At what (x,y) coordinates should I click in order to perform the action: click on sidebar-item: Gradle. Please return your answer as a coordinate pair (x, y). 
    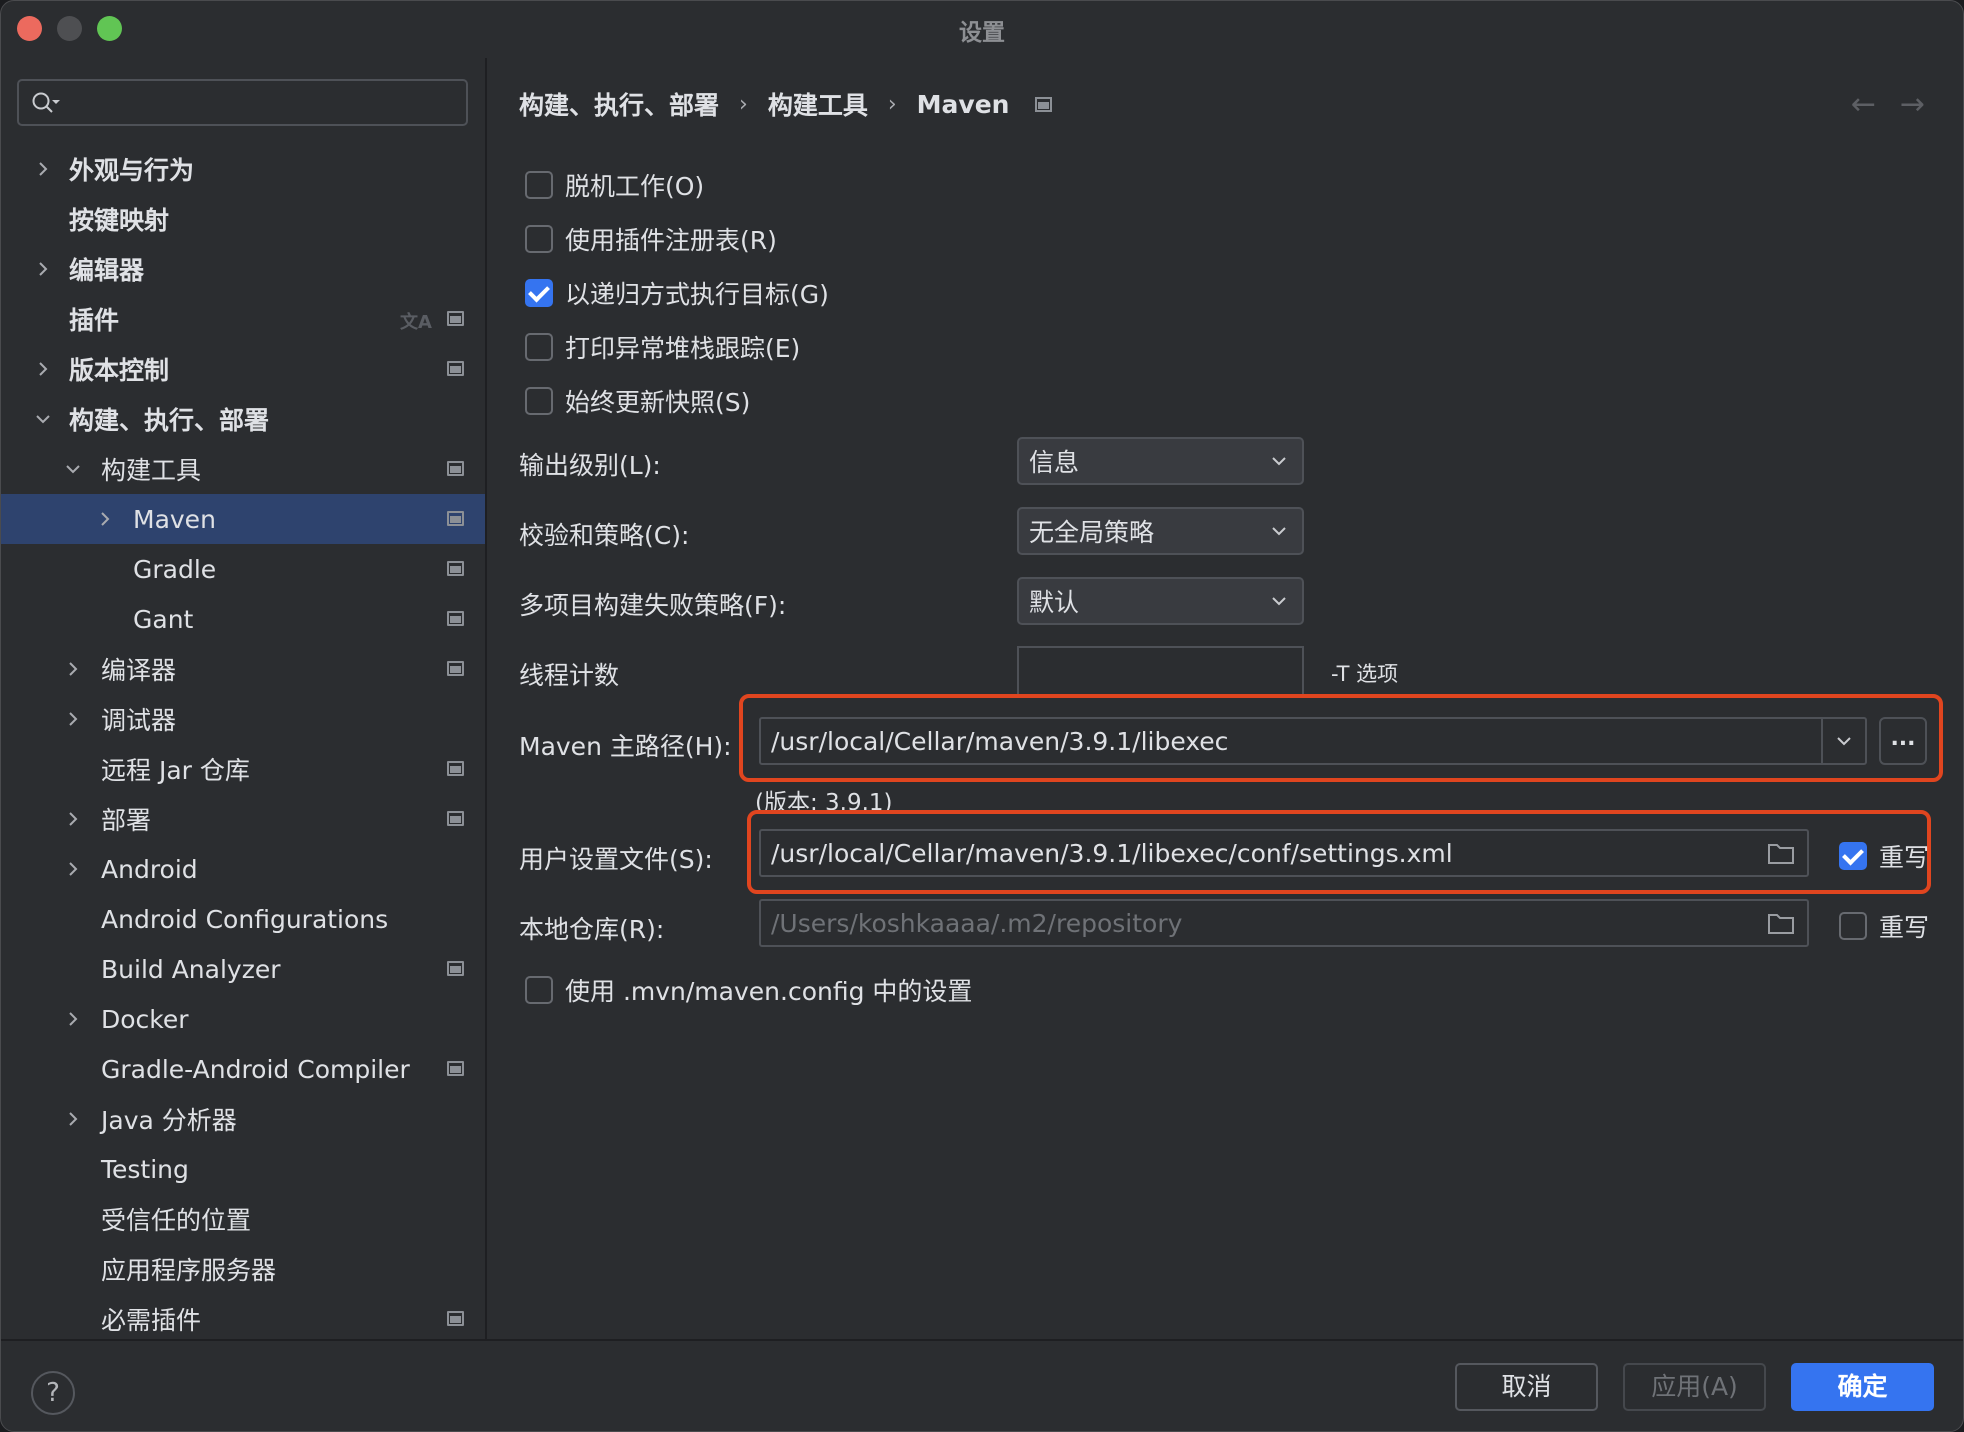
    Looking at the image, I should click on (243, 569).